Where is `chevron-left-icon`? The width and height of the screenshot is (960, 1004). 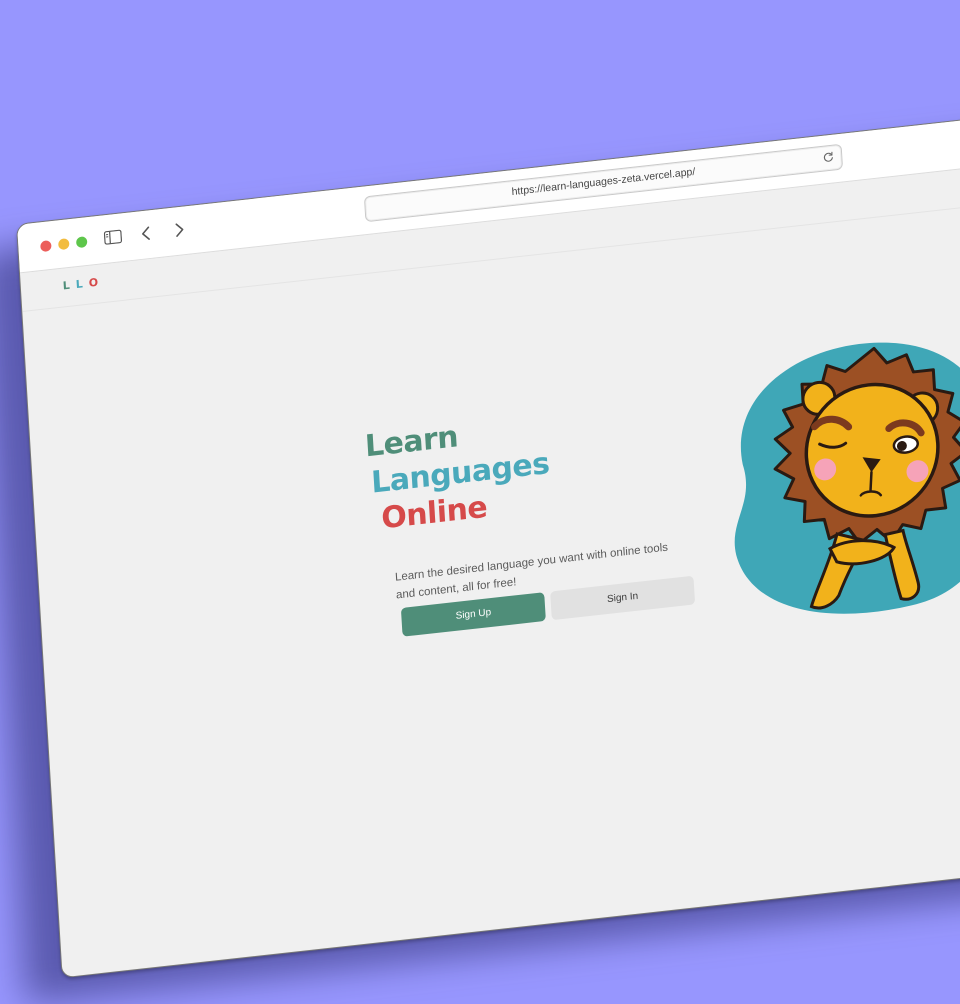
chevron-left-icon is located at coordinates (146, 234).